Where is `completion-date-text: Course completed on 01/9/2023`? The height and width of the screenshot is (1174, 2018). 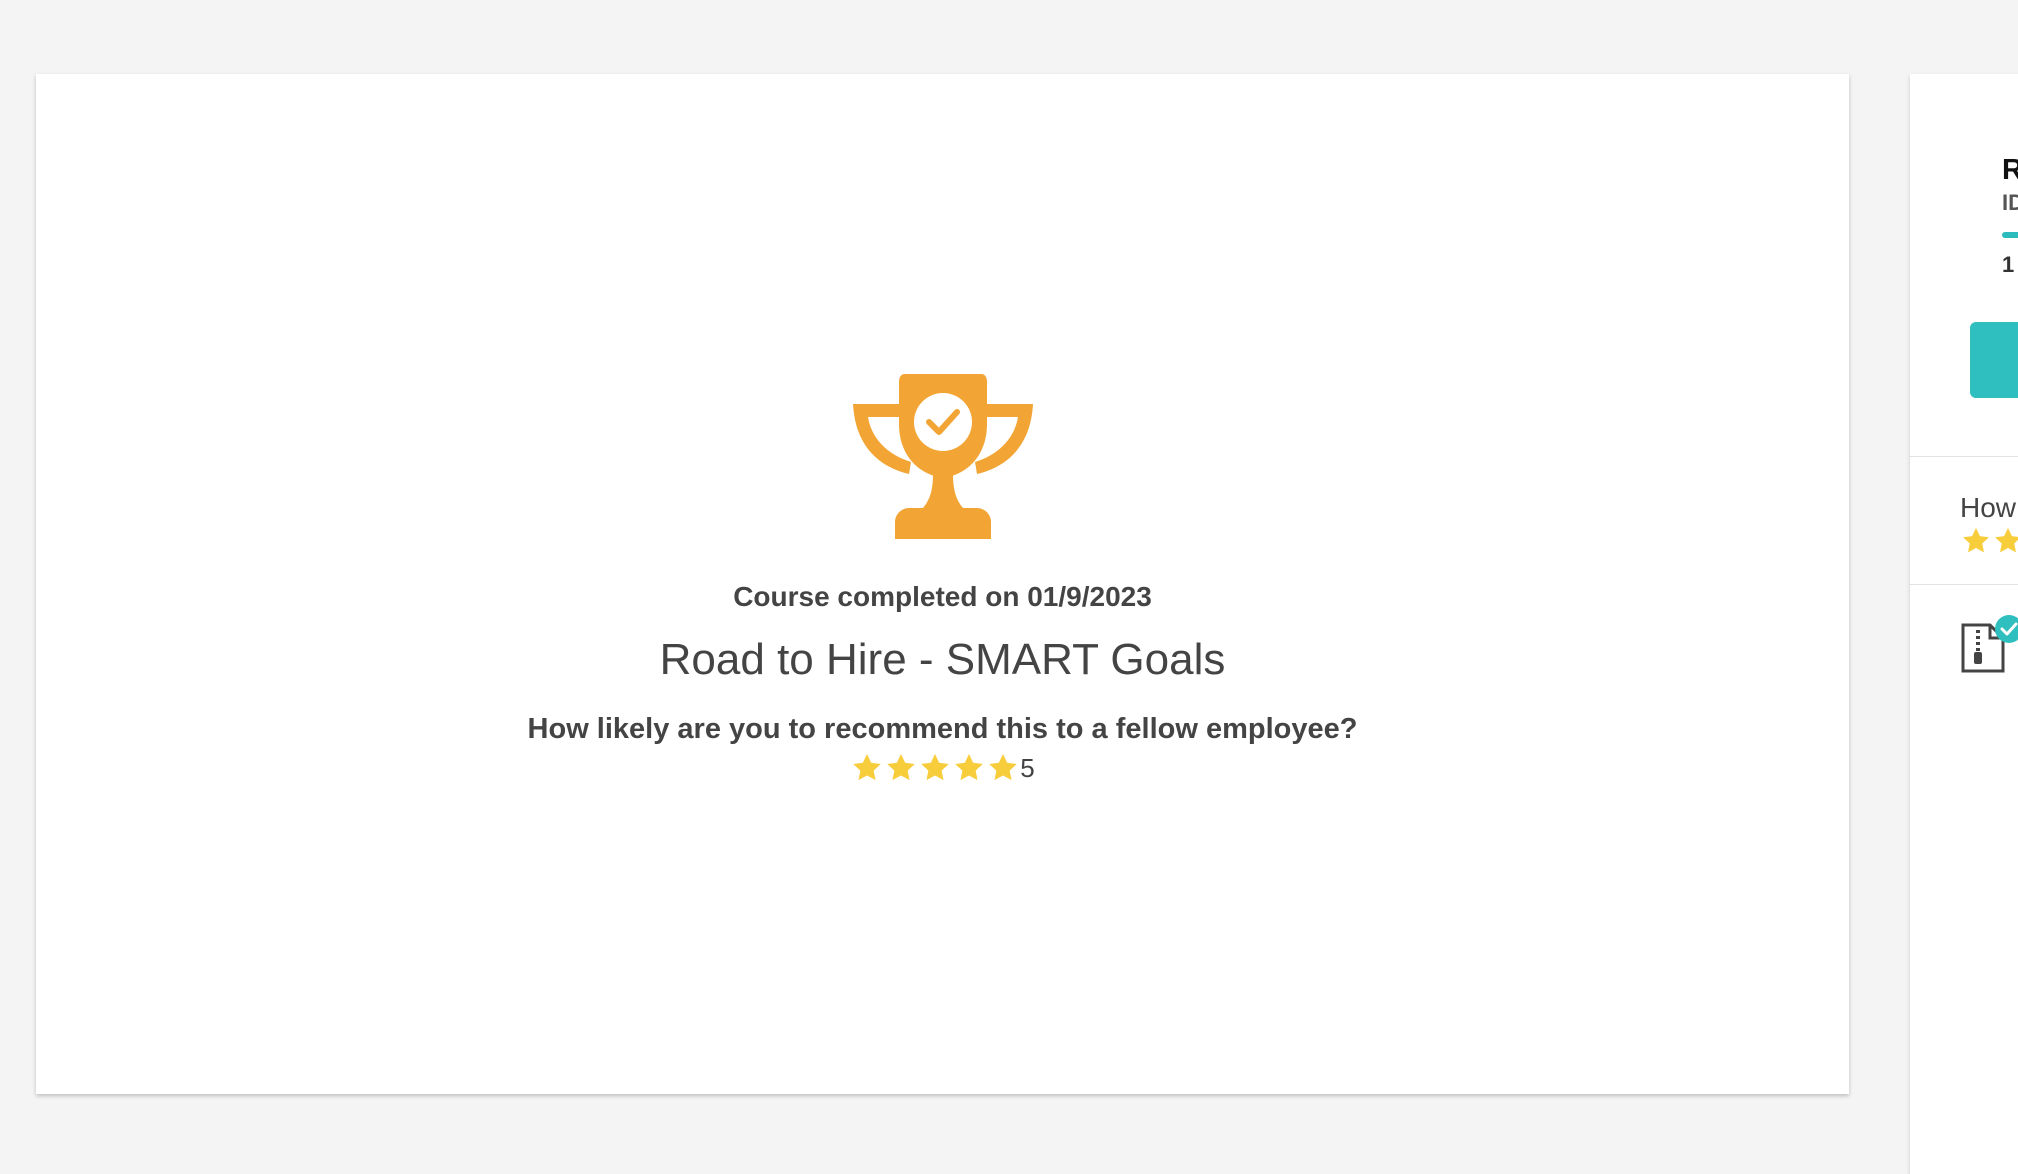 completion-date-text: Course completed on 01/9/2023 is located at coordinates (942, 596).